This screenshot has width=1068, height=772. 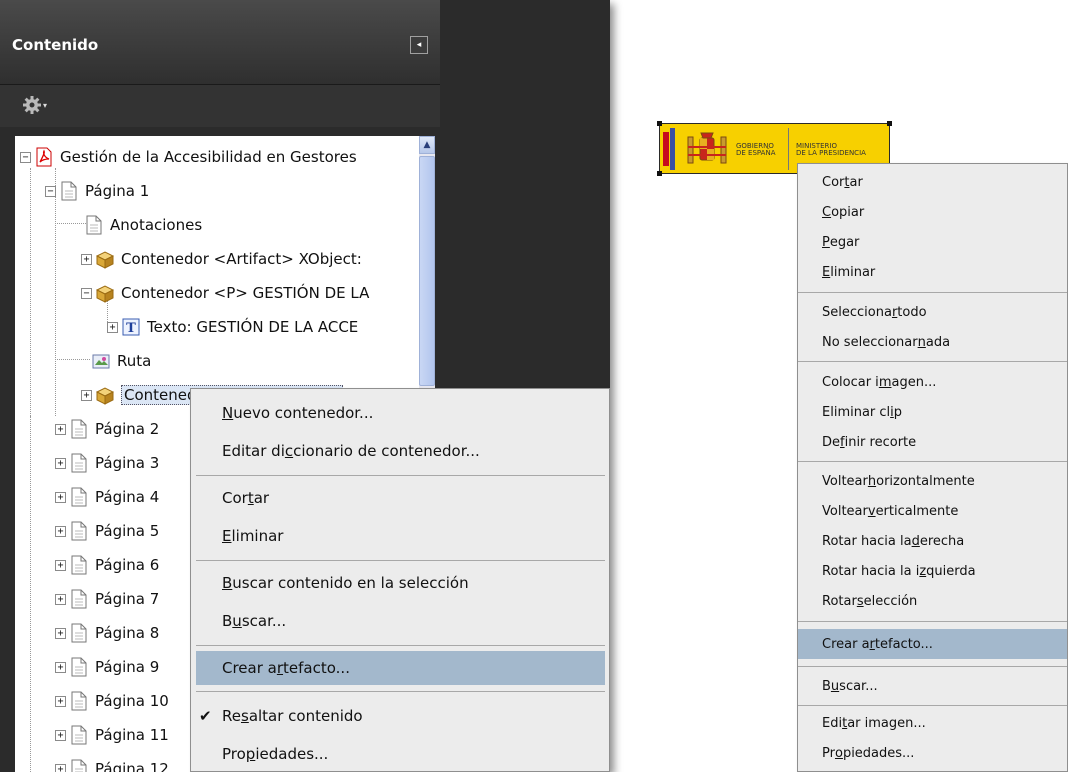 What do you see at coordinates (932, 511) in the screenshot?
I see `menu-item-voltear-vertical: Voltear v erticalmente` at bounding box center [932, 511].